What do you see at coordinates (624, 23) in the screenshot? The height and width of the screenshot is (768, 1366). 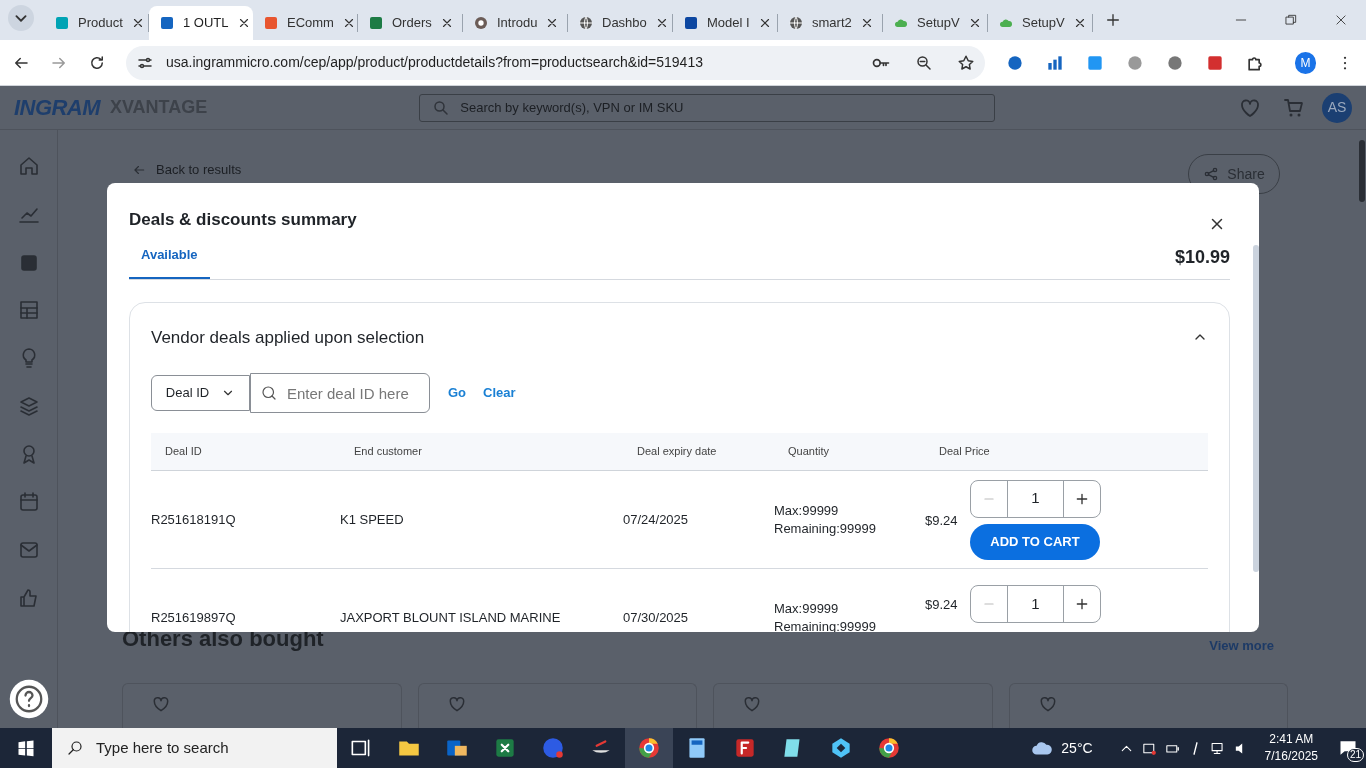 I see `tab-title: Dashbo` at bounding box center [624, 23].